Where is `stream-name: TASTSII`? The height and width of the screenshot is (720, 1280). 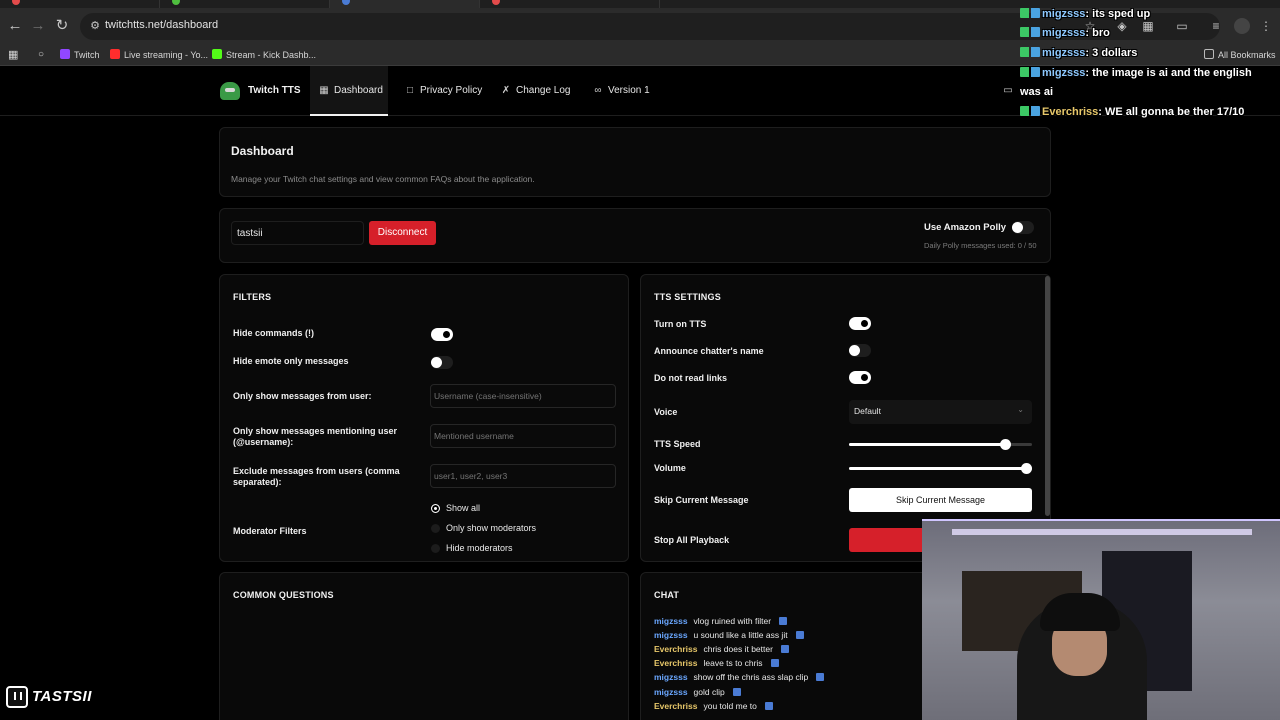
stream-name: TASTSII is located at coordinates (62, 696).